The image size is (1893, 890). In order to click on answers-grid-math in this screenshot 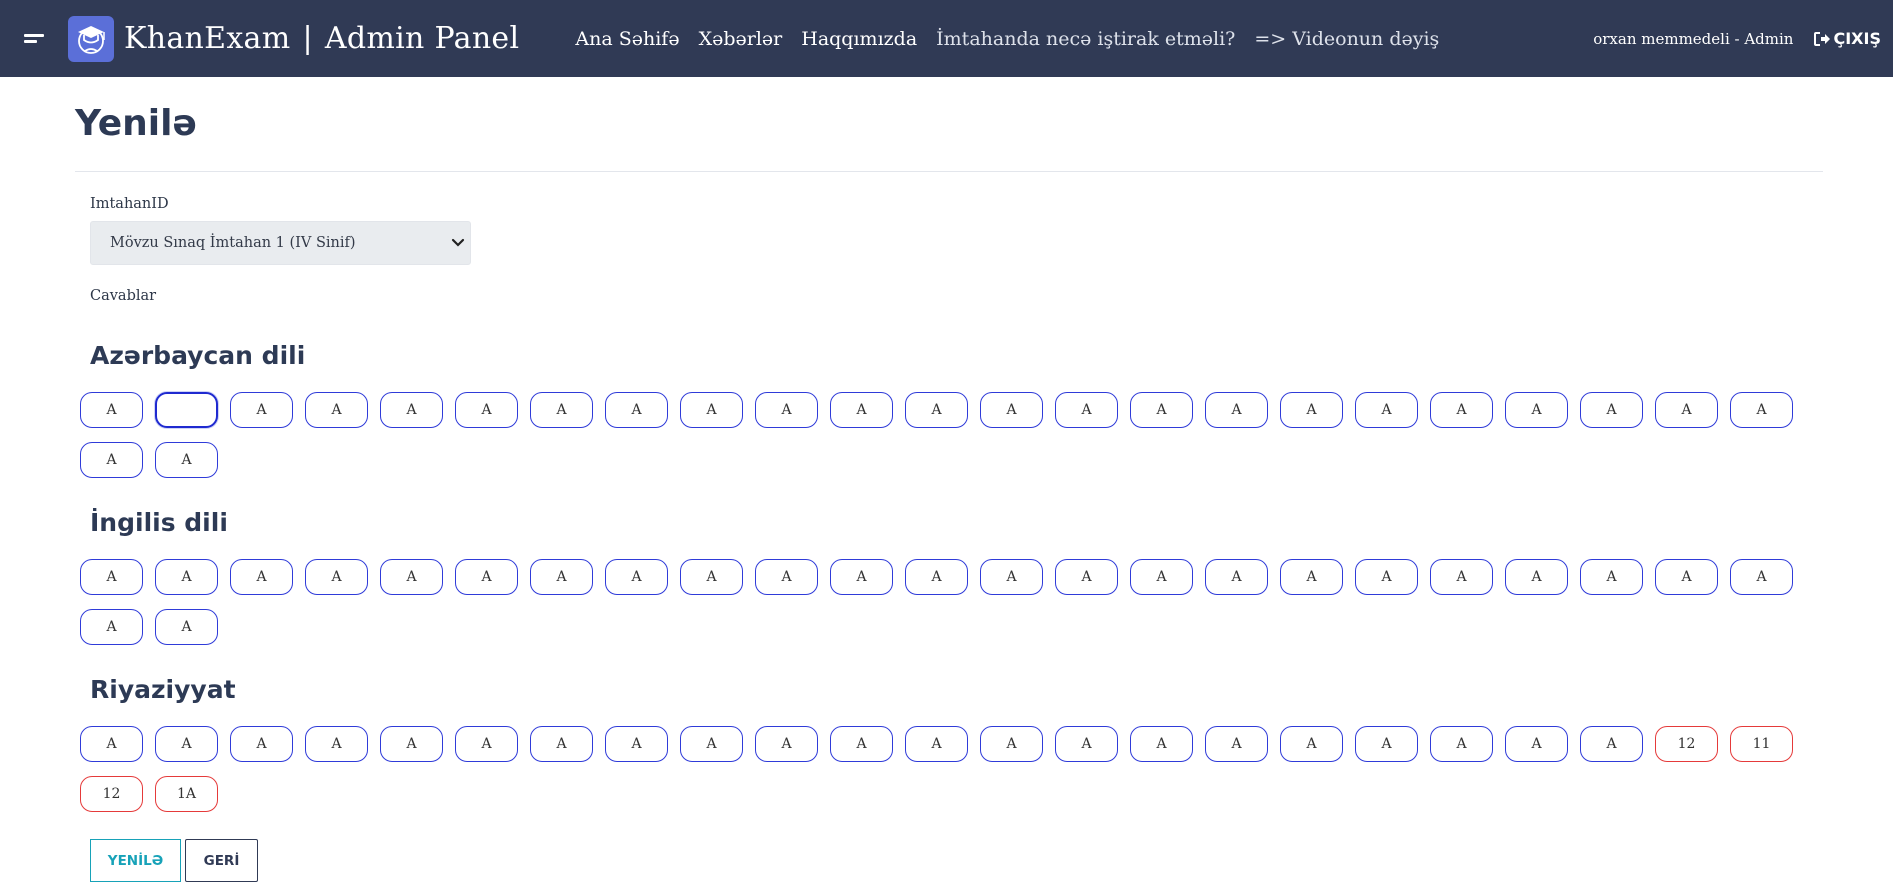, I will do `click(940, 769)`.